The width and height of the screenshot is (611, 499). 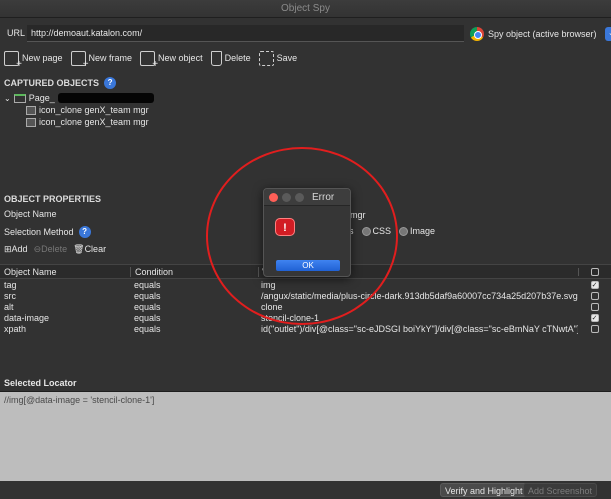 What do you see at coordinates (89, 249) in the screenshot?
I see `clear-button: 🗑Clear` at bounding box center [89, 249].